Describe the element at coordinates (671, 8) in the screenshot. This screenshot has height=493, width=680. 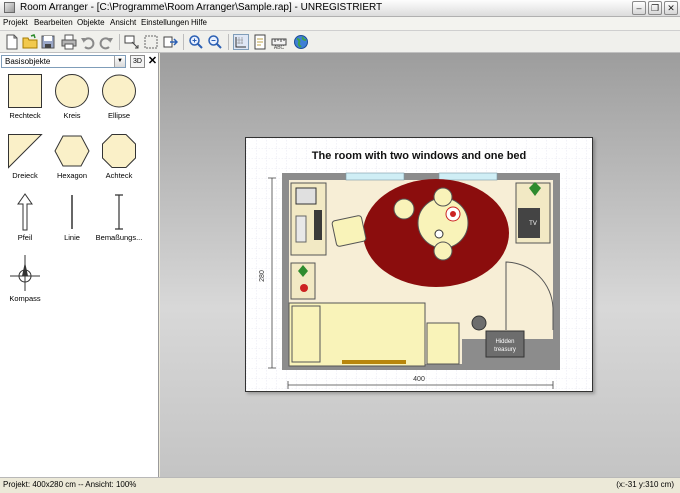
I see `close-window-button: ✕` at that location.